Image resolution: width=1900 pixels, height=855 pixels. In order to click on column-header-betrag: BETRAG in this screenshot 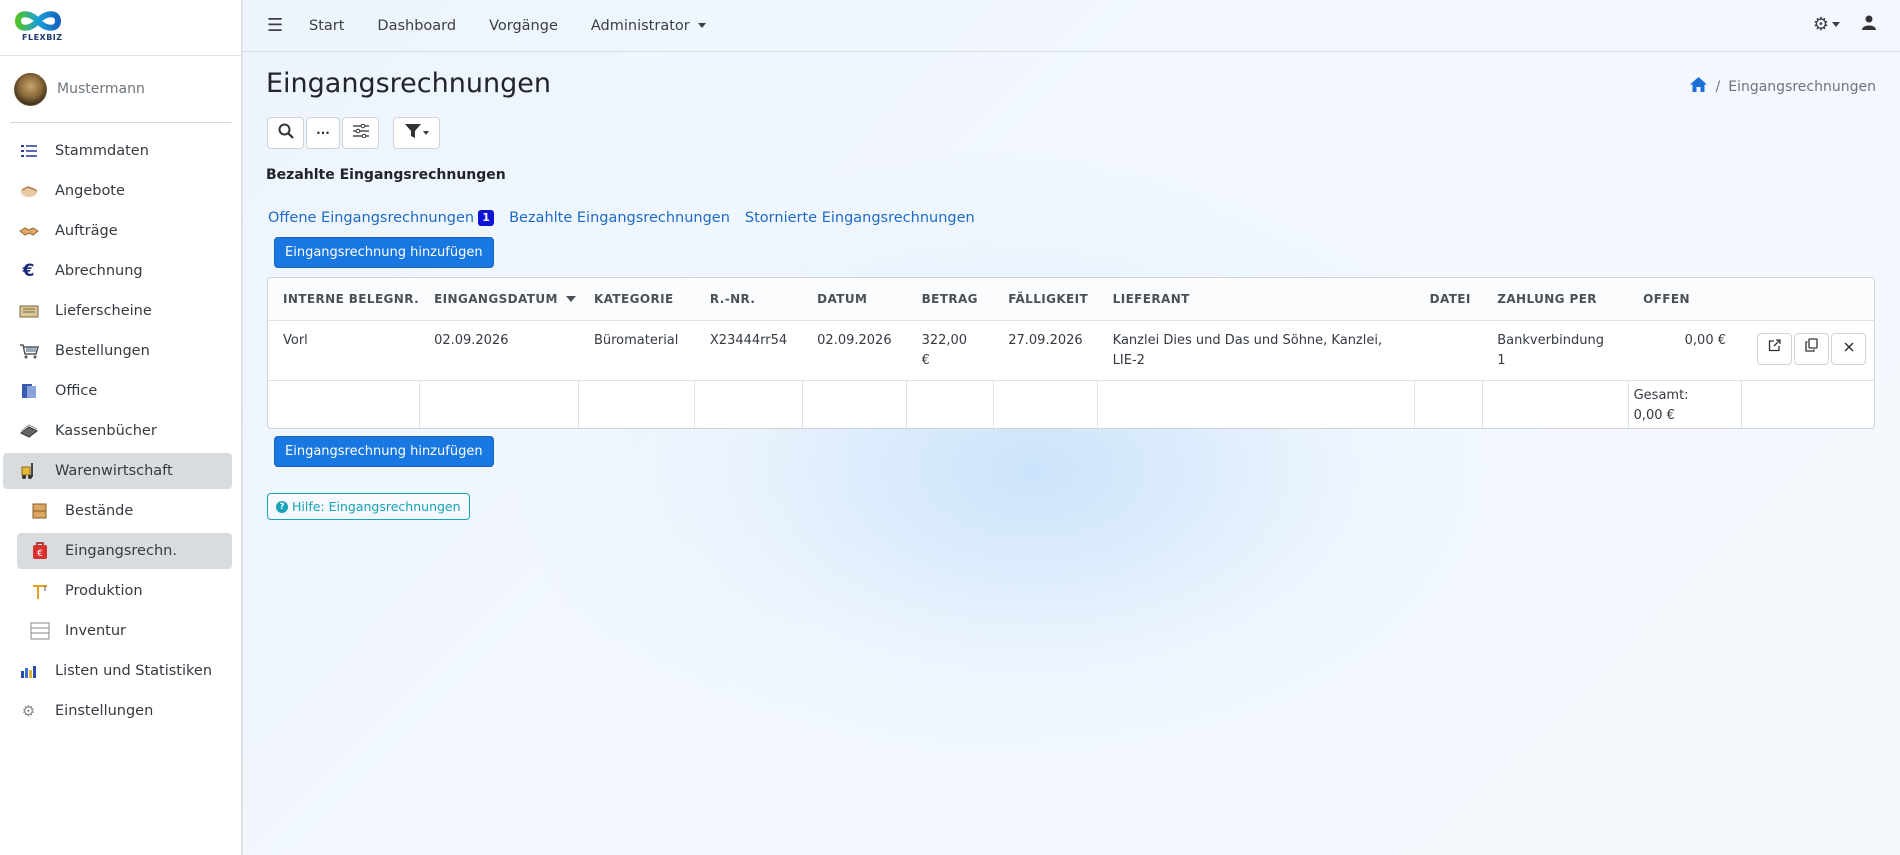, I will do `click(950, 299)`.